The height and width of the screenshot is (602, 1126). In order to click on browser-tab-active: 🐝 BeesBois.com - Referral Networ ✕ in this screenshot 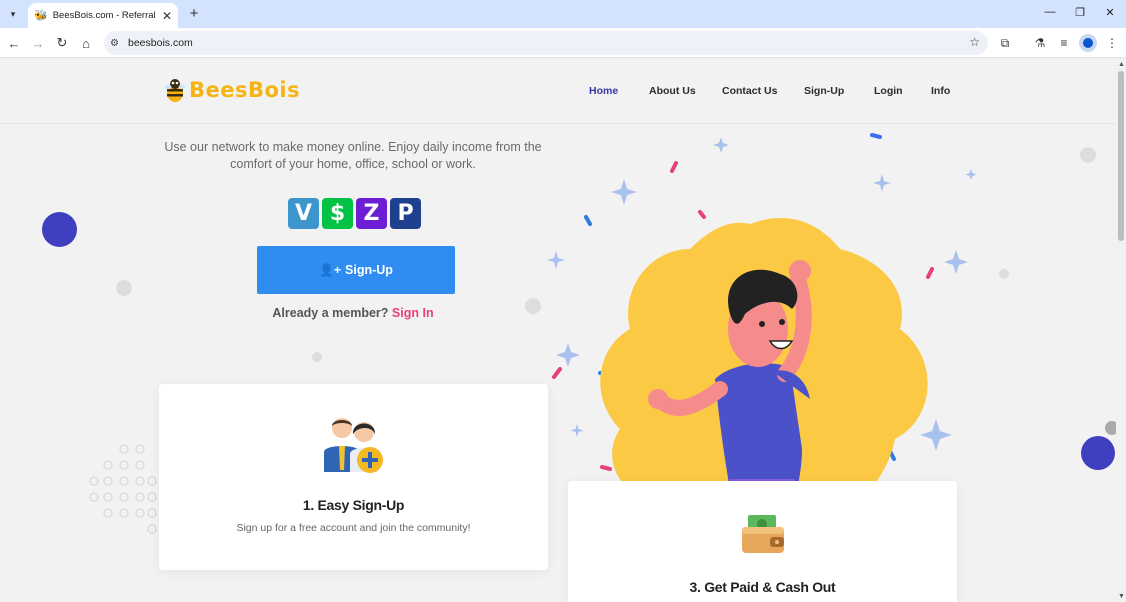, I will do `click(103, 15)`.